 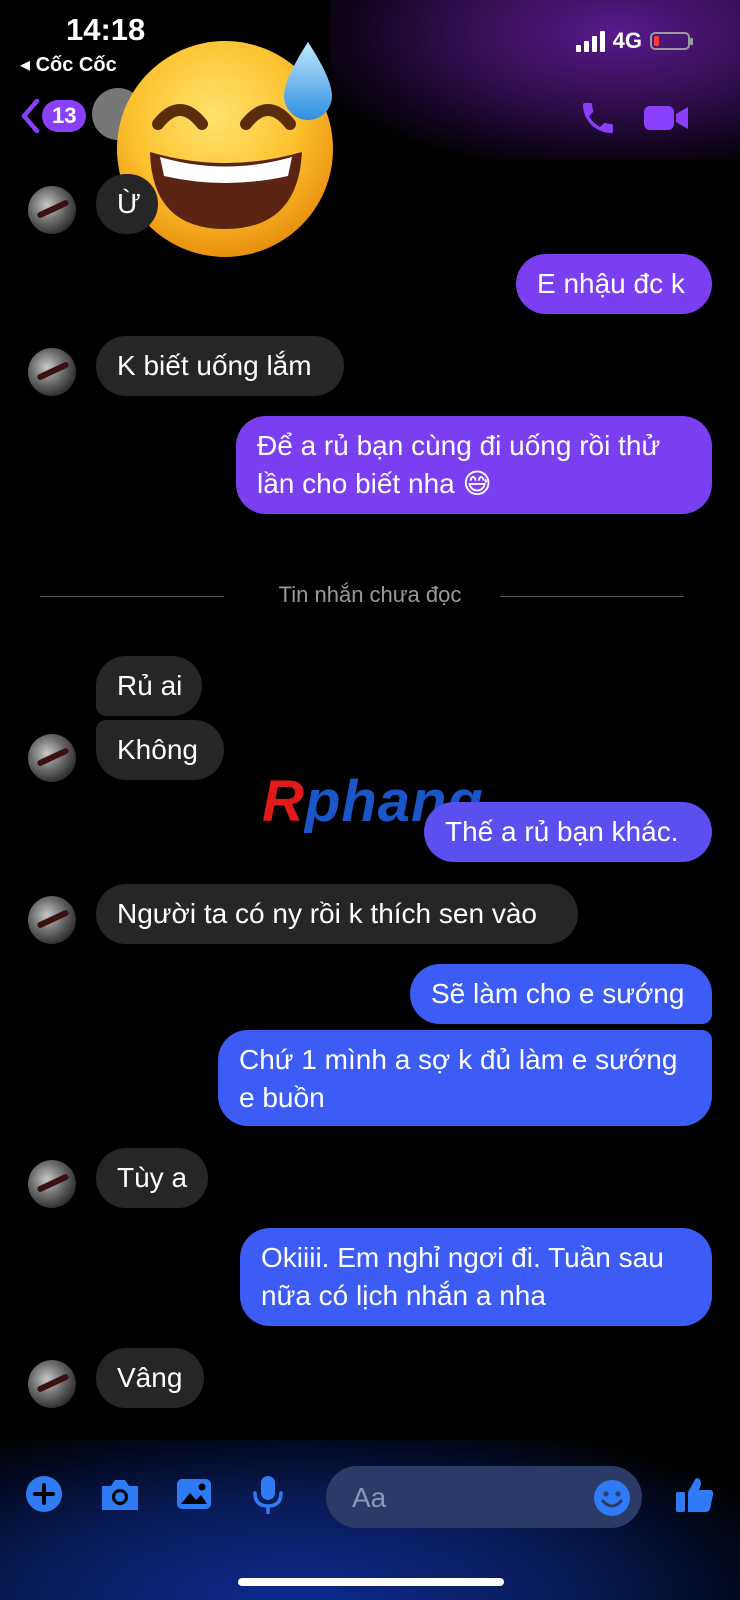 I want to click on back-to-app-link: ◂ Cốc Cốc, so click(x=68, y=64).